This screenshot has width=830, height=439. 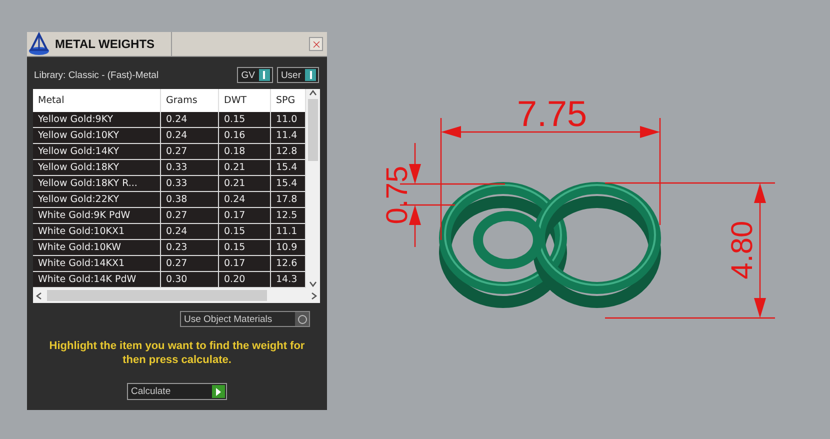 I want to click on table-cell: Yellow Gold:9KY, so click(x=97, y=120).